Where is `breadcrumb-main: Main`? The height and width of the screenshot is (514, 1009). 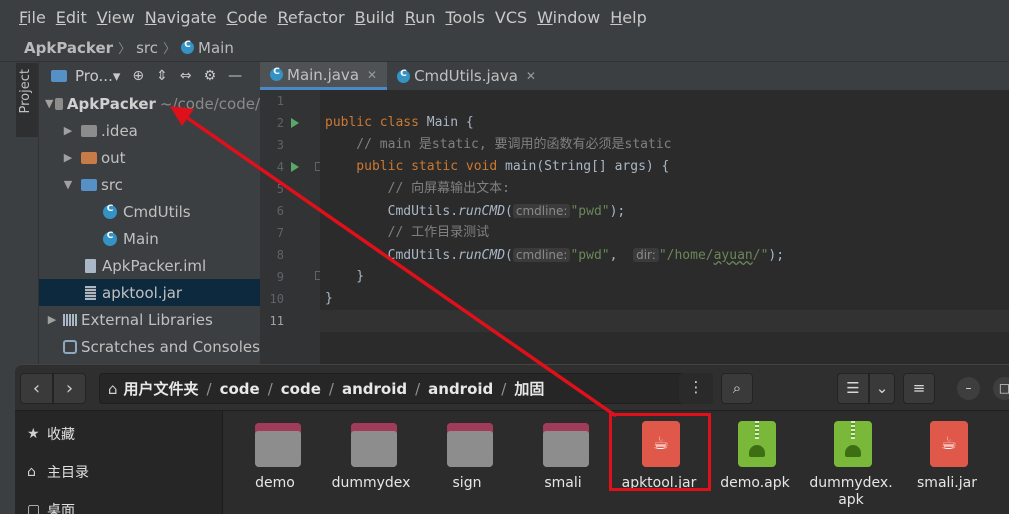
breadcrumb-main: Main is located at coordinates (207, 48).